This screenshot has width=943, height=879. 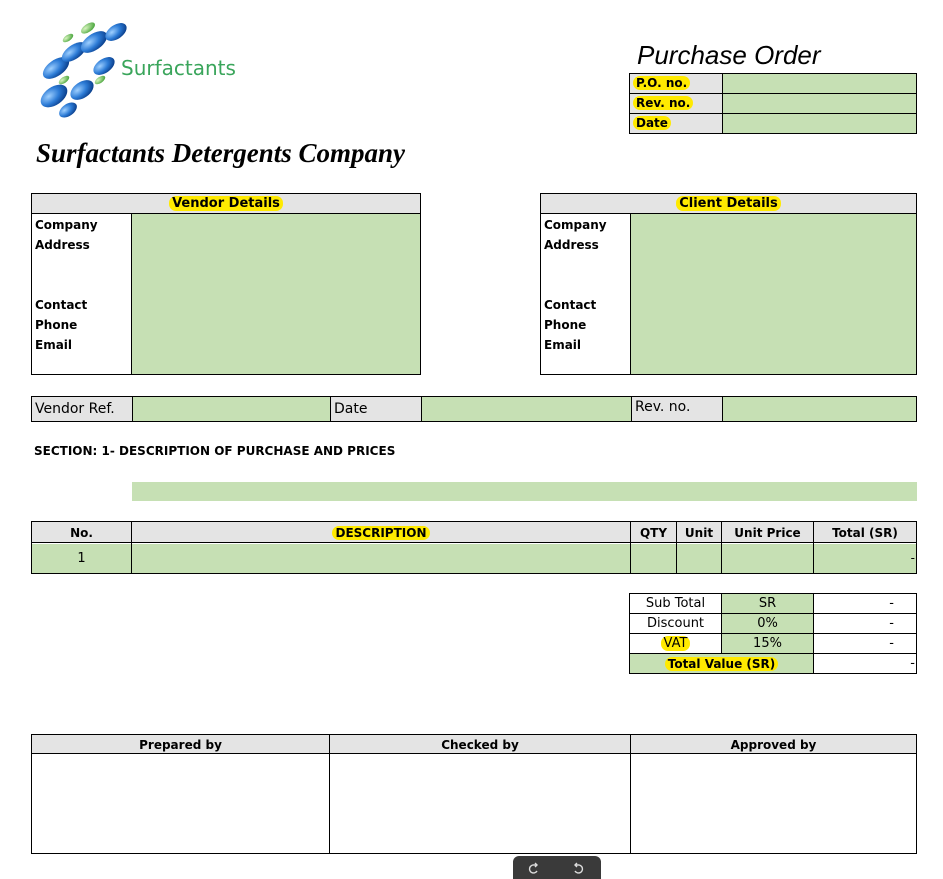 I want to click on col-description-header: DESCRIPTION, so click(x=381, y=532).